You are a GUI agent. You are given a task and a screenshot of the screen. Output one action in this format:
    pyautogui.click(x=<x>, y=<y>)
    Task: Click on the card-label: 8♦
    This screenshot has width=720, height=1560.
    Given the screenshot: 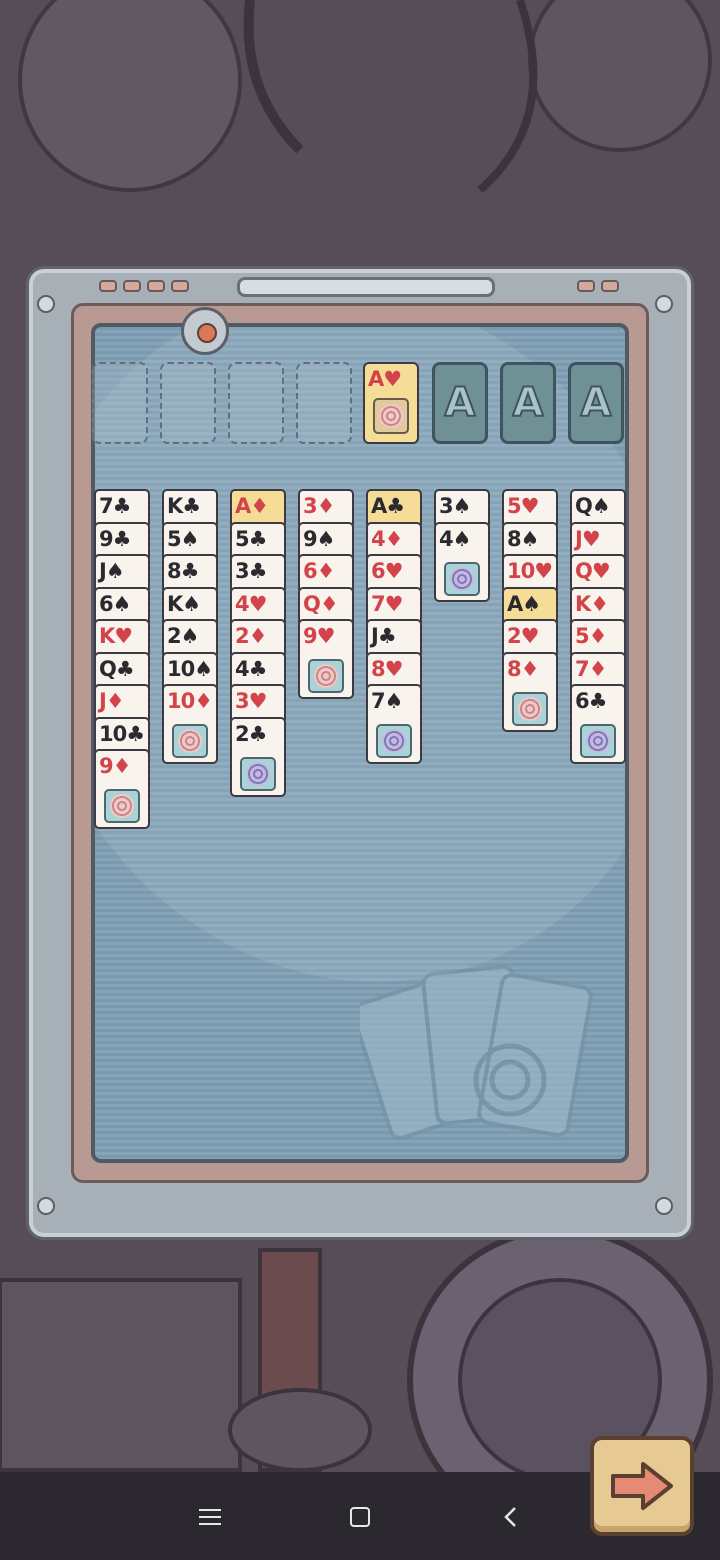 What is the action you would take?
    pyautogui.click(x=523, y=669)
    